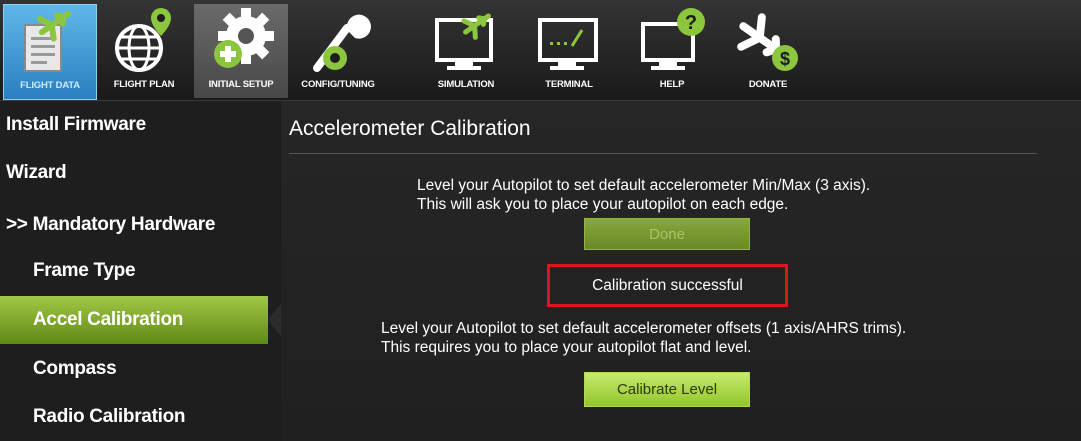  I want to click on sidebar-item-frame-type: Frame Type, so click(139, 271).